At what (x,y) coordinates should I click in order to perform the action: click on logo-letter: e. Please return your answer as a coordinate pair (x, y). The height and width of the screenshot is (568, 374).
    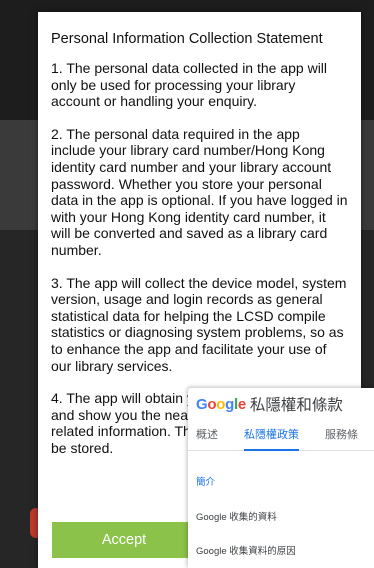
    Looking at the image, I should click on (241, 404).